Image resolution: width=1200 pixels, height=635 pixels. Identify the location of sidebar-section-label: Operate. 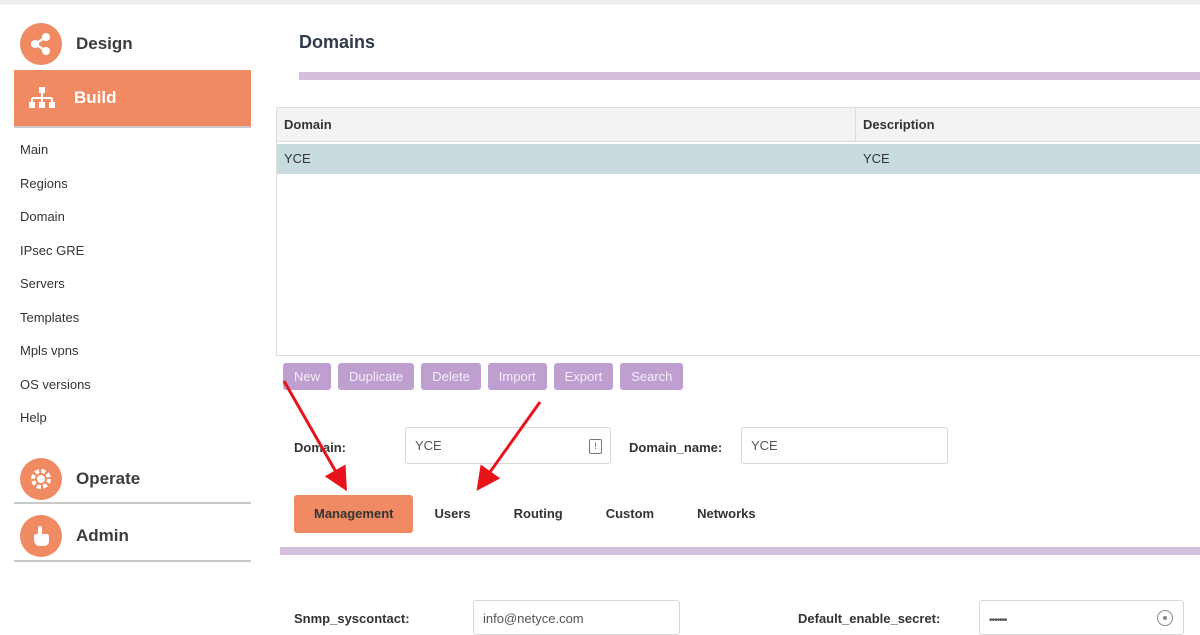
(108, 478).